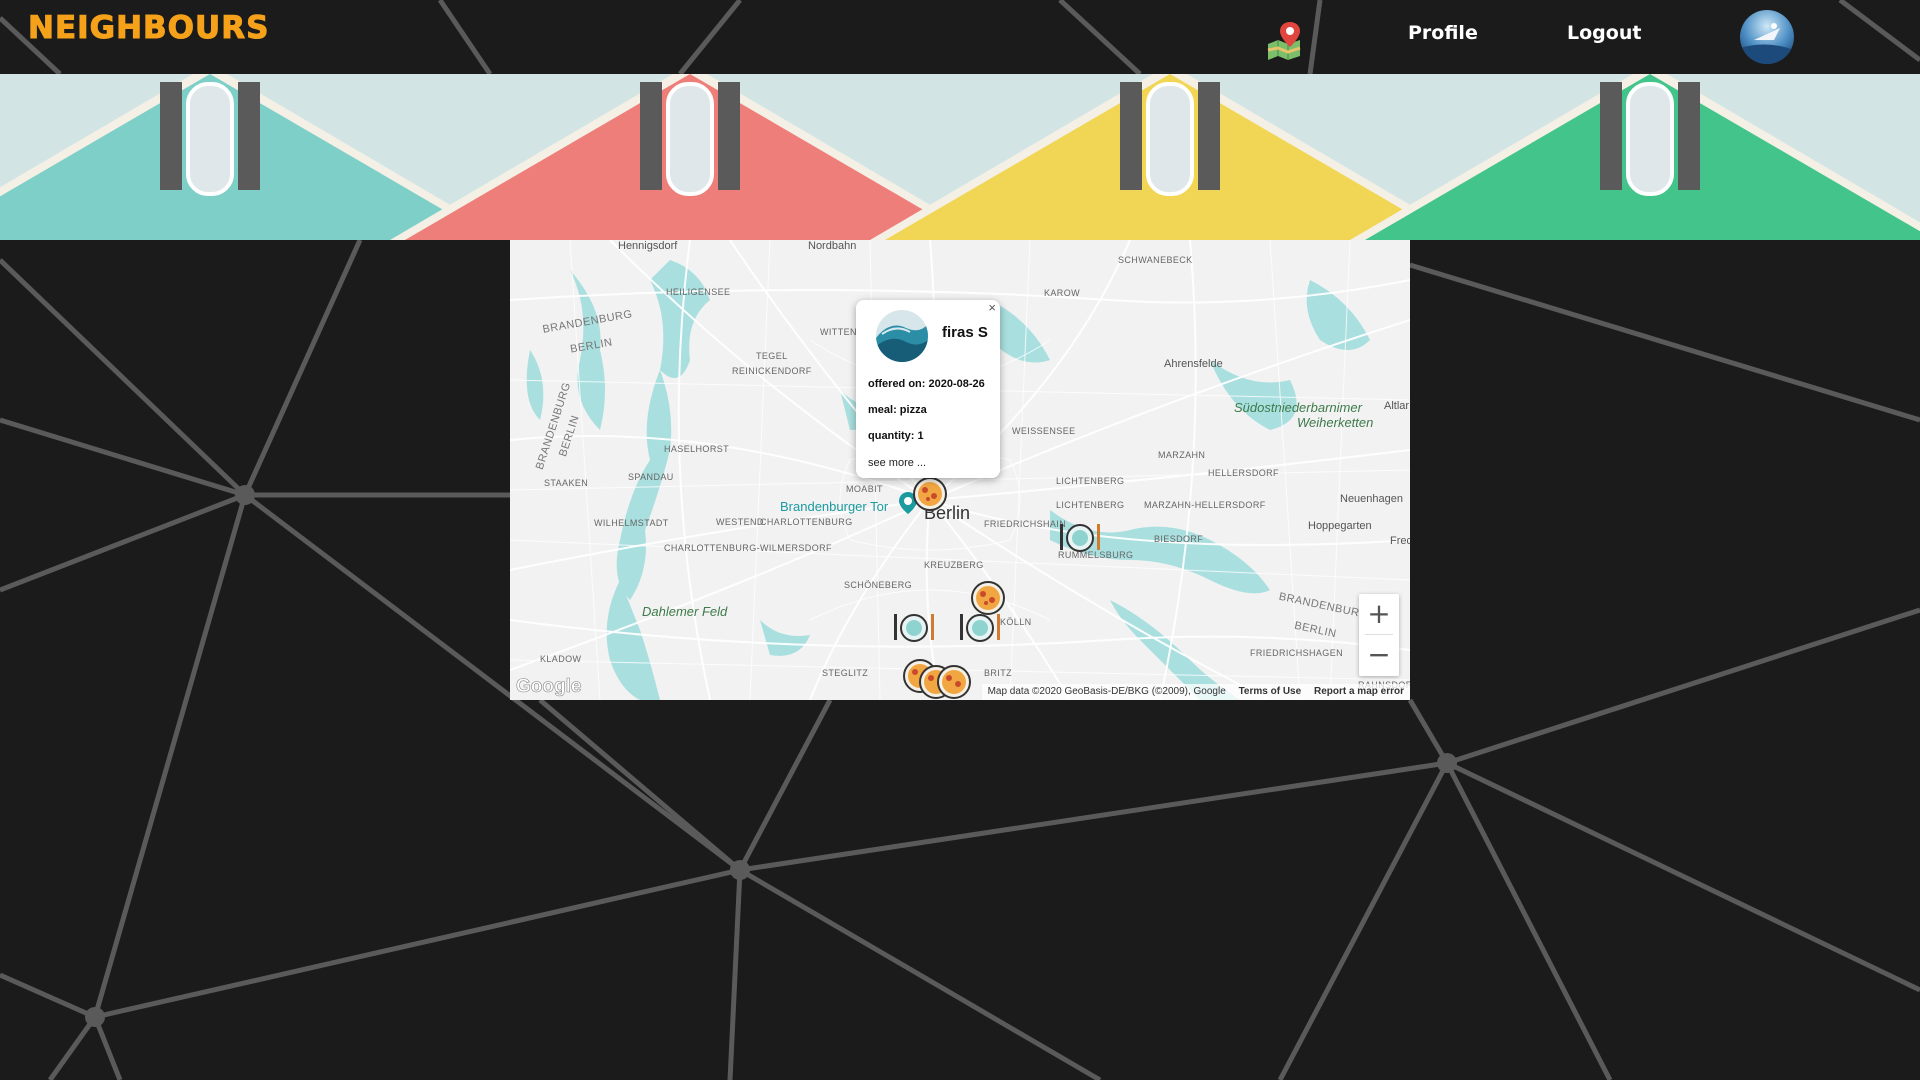 Image resolution: width=1920 pixels, height=1080 pixels. Describe the element at coordinates (838, 332) in the screenshot. I see `map-label: WITTEN` at that location.